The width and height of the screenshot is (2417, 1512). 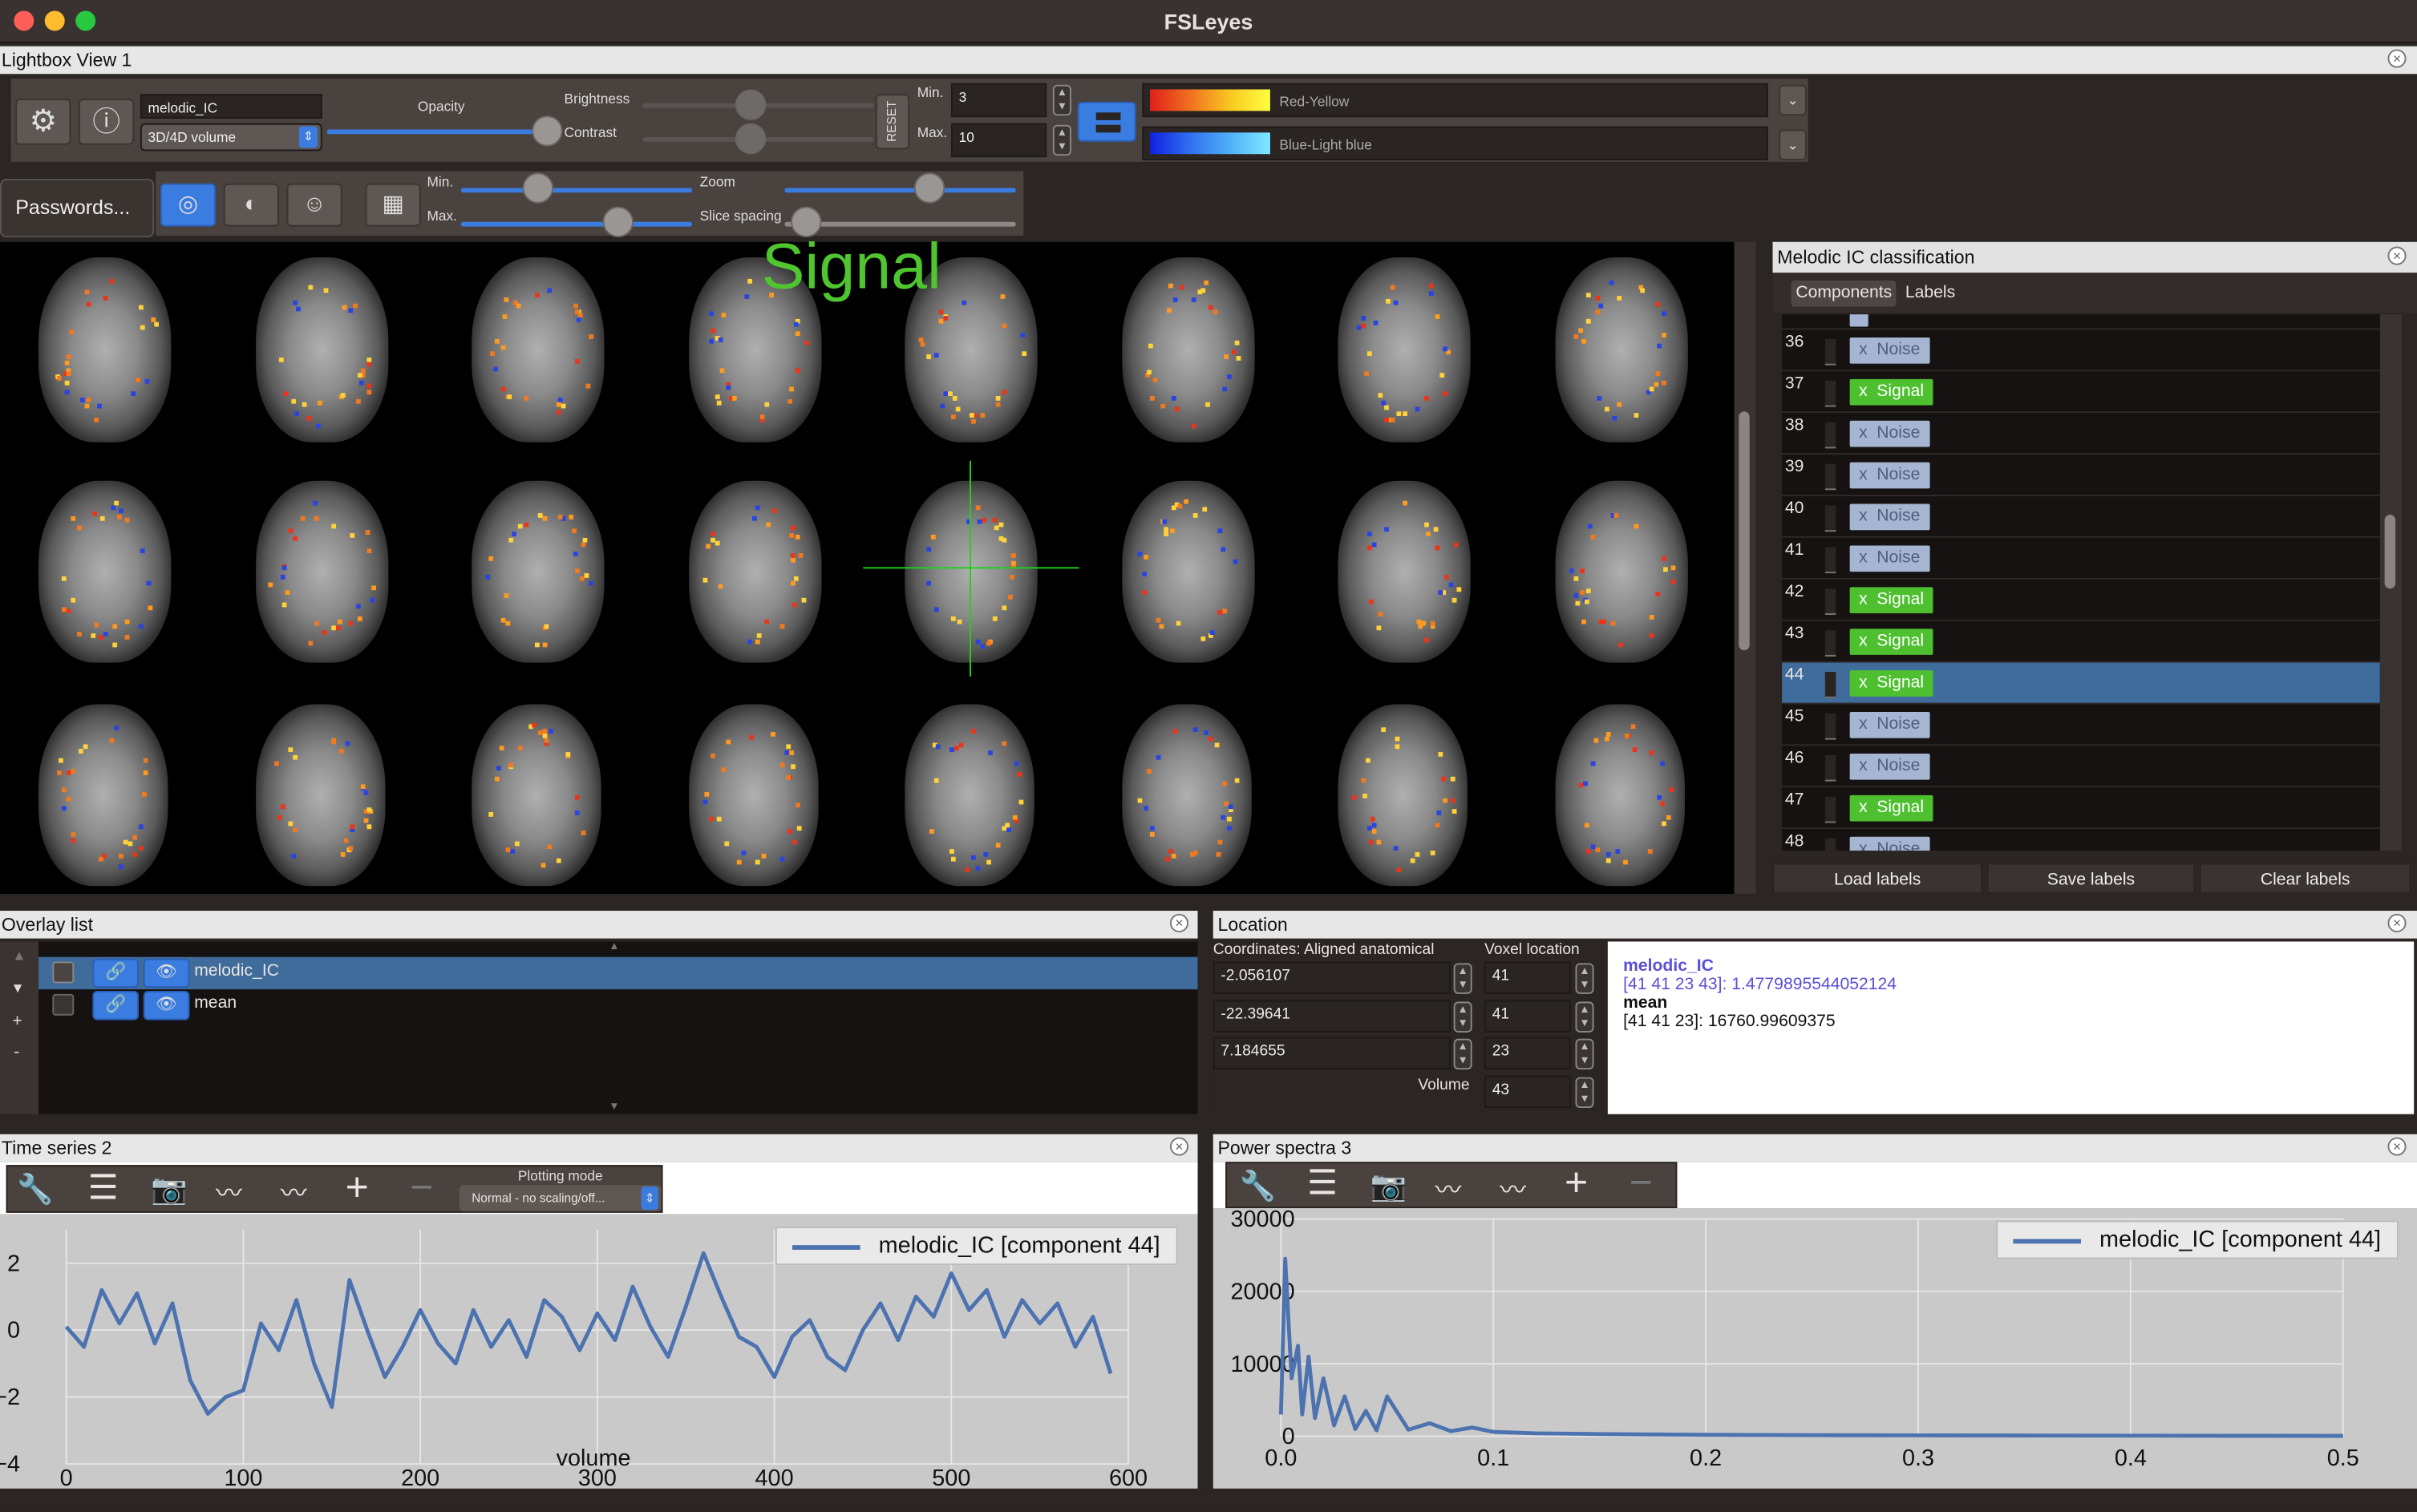 What do you see at coordinates (577, 191) in the screenshot?
I see `zrange-min-slider` at bounding box center [577, 191].